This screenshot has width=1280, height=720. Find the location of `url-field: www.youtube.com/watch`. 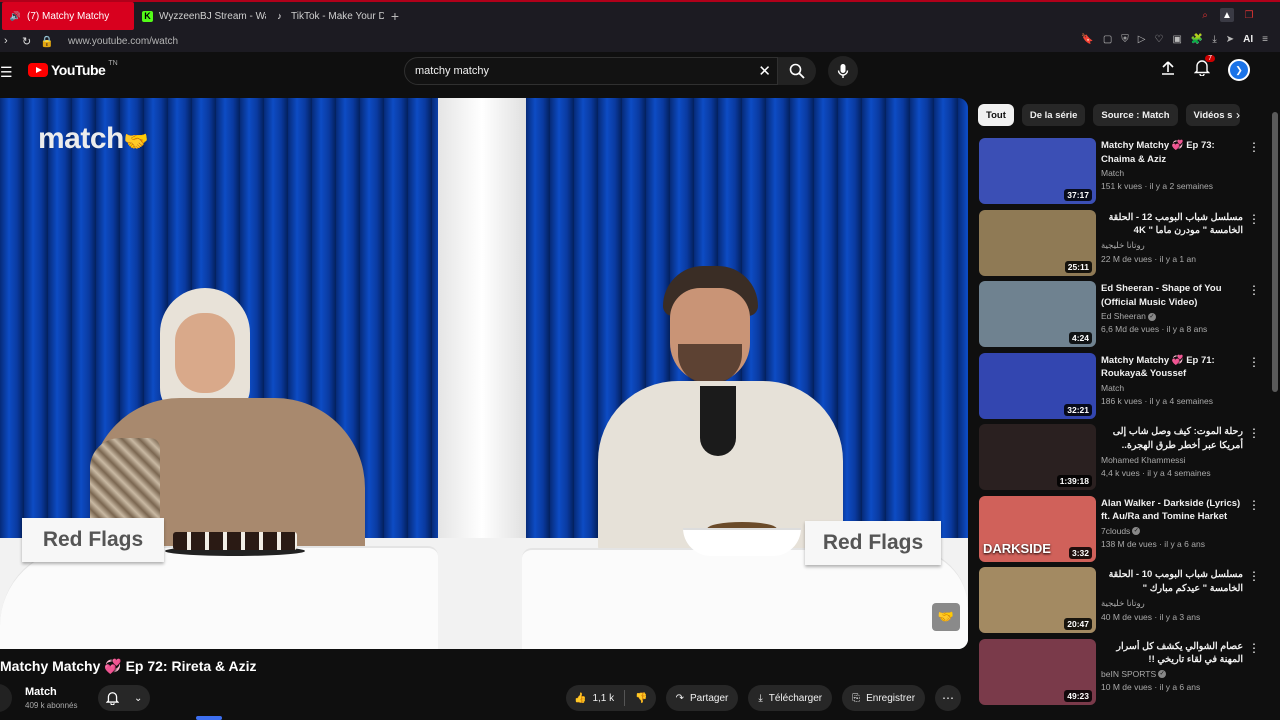

url-field: www.youtube.com/watch is located at coordinates (123, 41).